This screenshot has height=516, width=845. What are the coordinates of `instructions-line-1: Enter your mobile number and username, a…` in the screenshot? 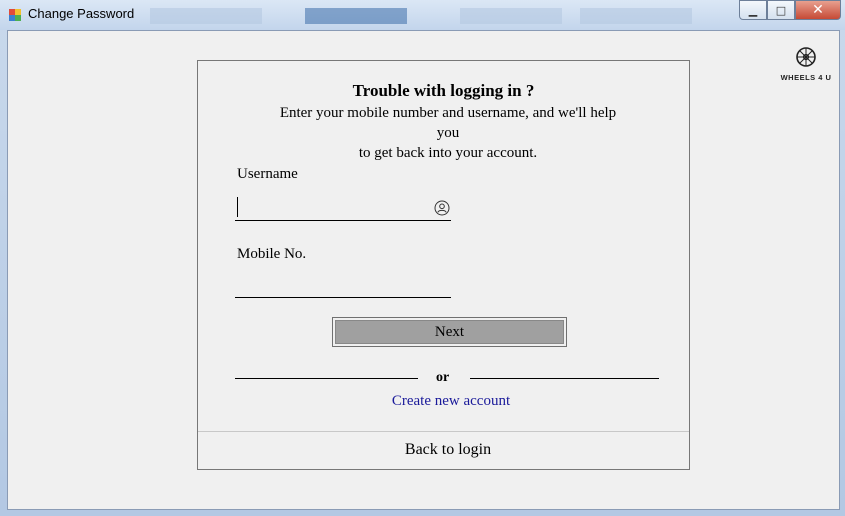 It's located at (448, 123).